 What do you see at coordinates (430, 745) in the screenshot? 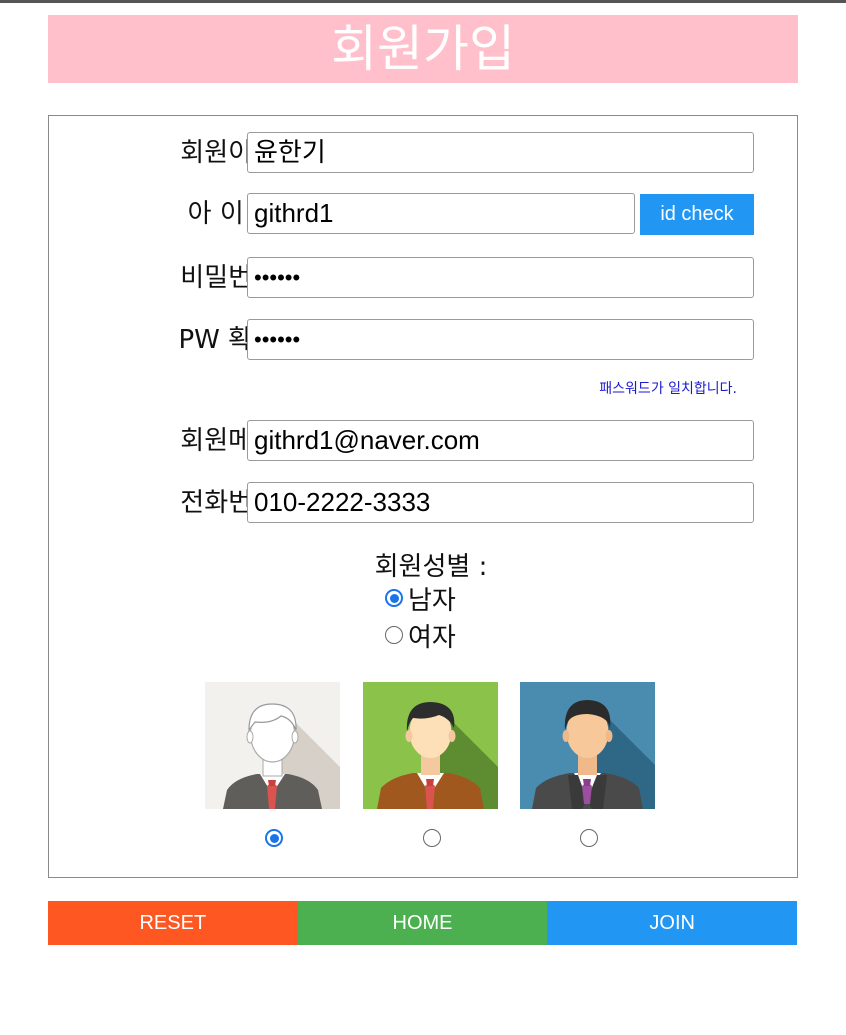
I see `avatar-green-icon` at bounding box center [430, 745].